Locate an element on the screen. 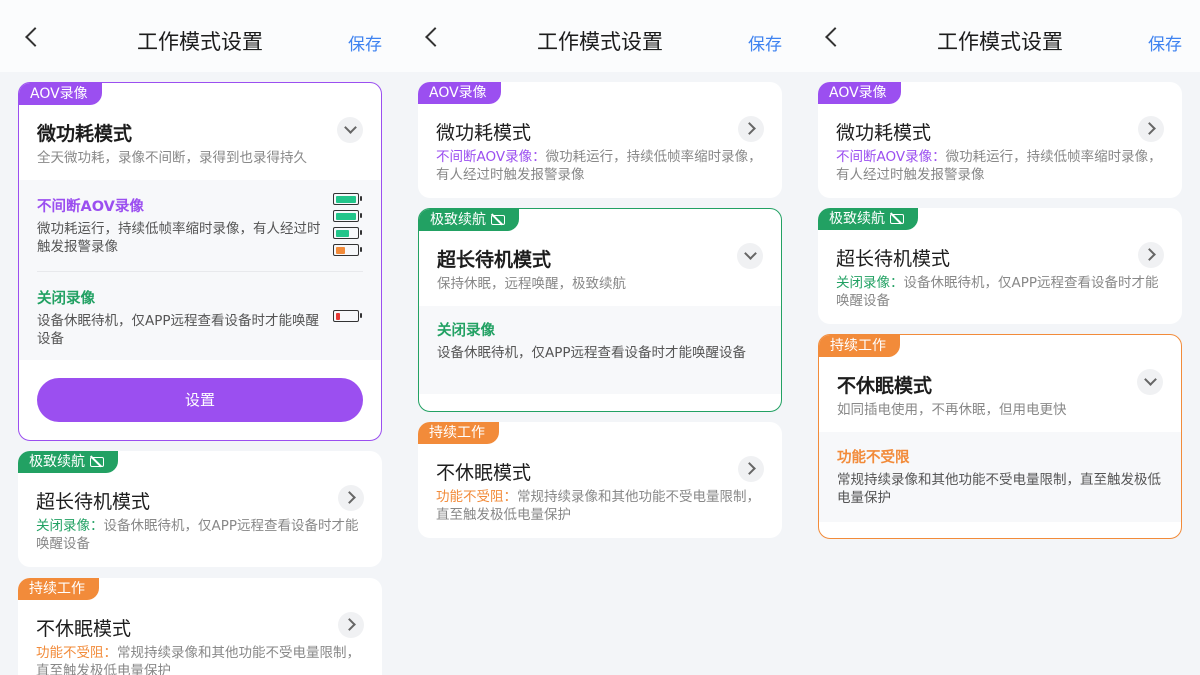 This screenshot has height=675, width=1200. divider is located at coordinates (200, 271).